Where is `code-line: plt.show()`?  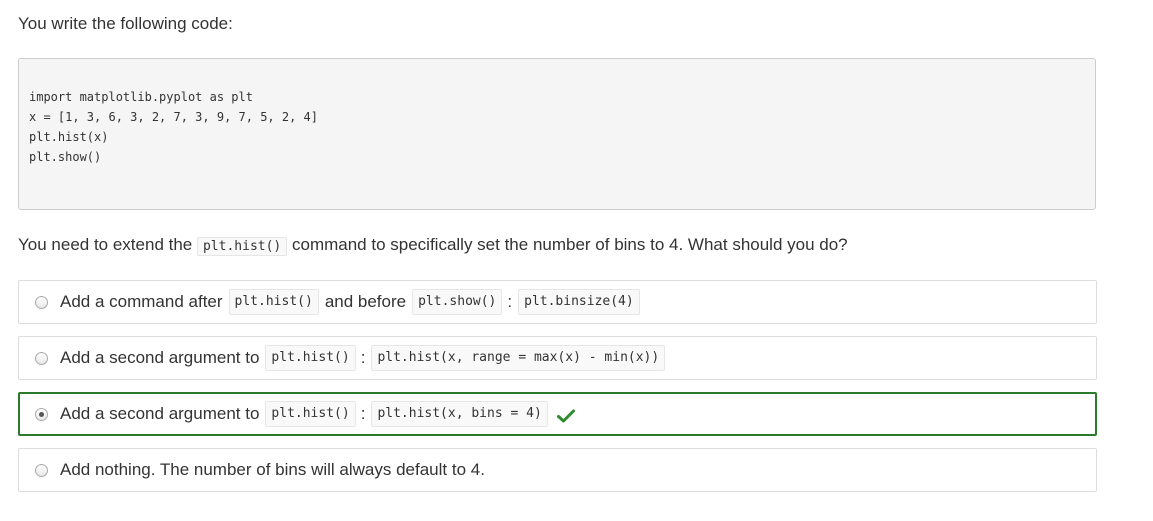 code-line: plt.show() is located at coordinates (65, 157).